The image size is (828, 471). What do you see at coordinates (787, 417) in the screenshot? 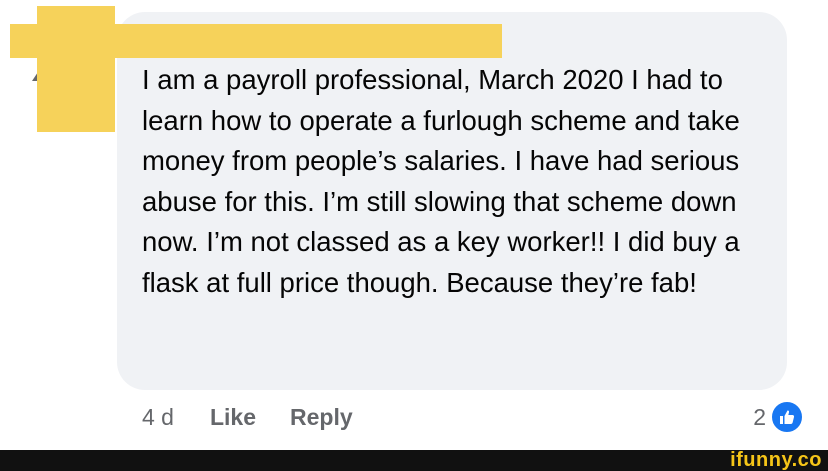
I see `thumbs-up-icon` at bounding box center [787, 417].